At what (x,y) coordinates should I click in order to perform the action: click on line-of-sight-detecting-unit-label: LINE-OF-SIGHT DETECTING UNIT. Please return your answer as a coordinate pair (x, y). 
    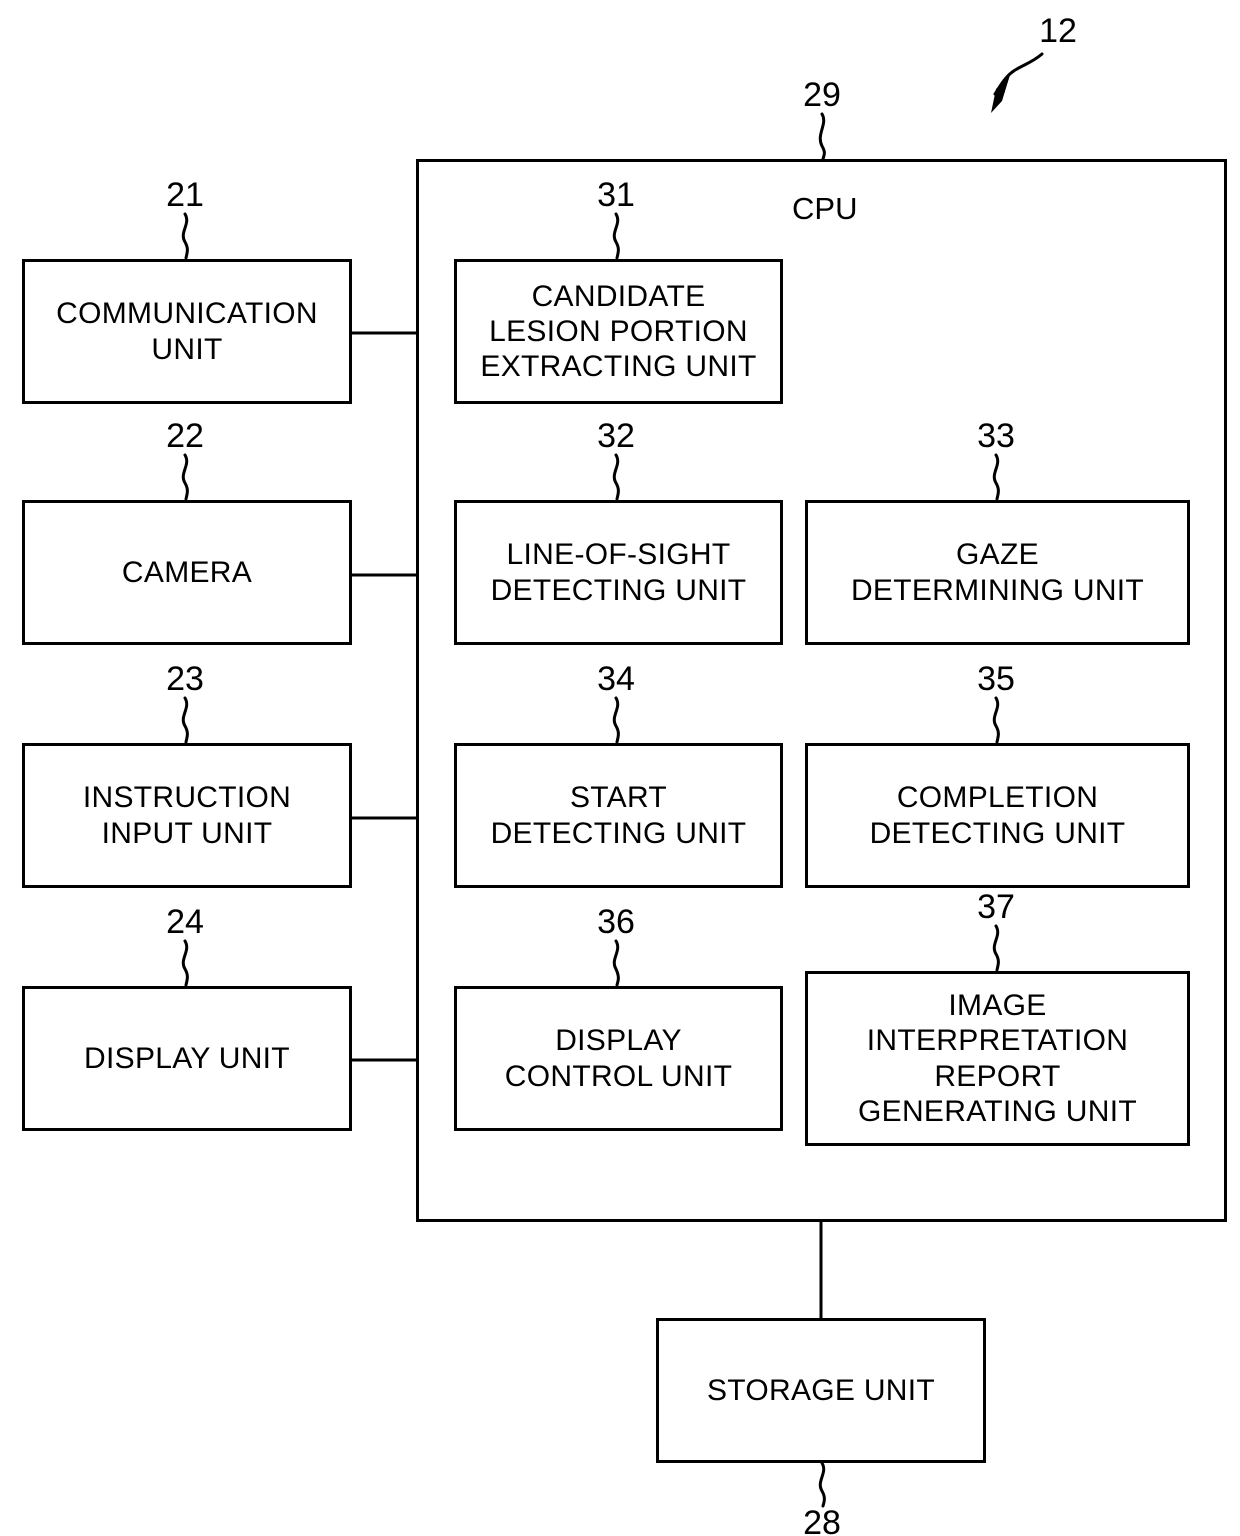
    Looking at the image, I should click on (618, 572).